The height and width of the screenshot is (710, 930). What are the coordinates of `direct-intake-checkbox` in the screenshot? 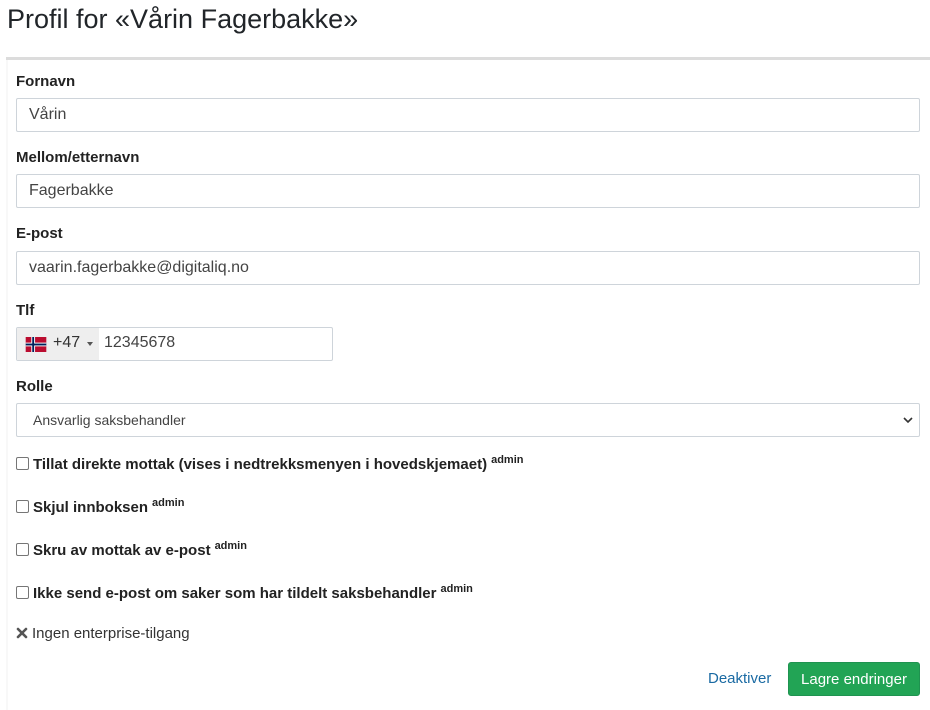 It's located at (22, 463).